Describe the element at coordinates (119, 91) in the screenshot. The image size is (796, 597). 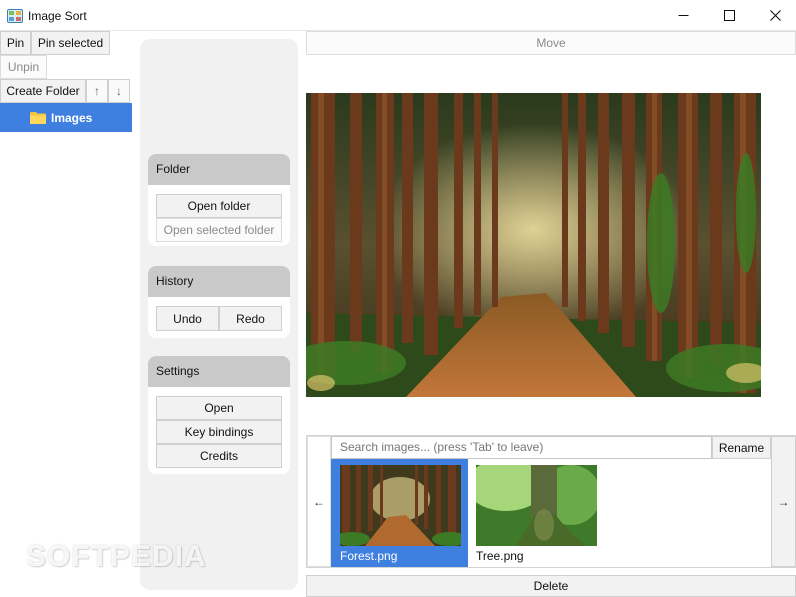
I see `move-down-button: ↓` at that location.